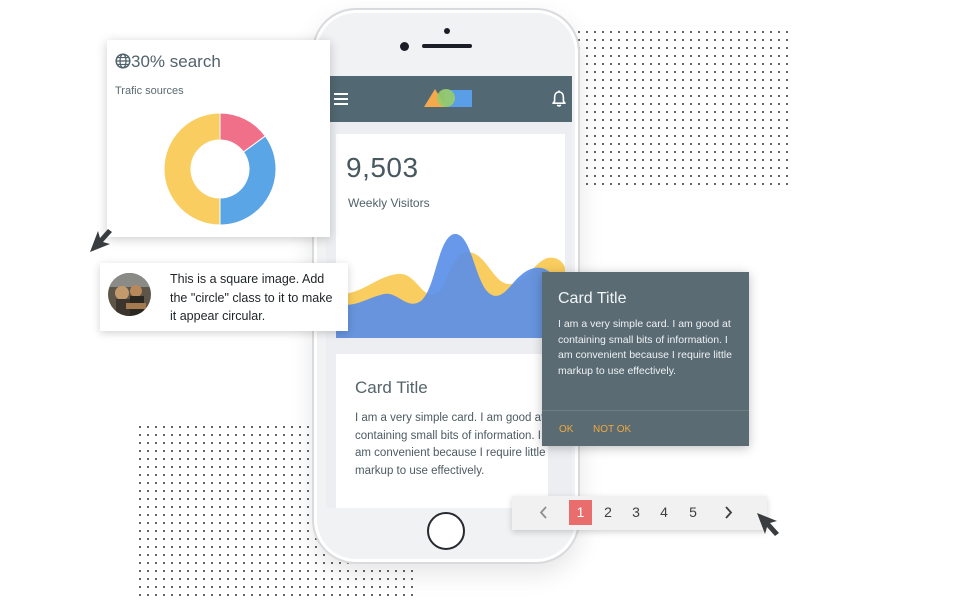  What do you see at coordinates (382, 167) in the screenshot?
I see `stats-value: 9,503` at bounding box center [382, 167].